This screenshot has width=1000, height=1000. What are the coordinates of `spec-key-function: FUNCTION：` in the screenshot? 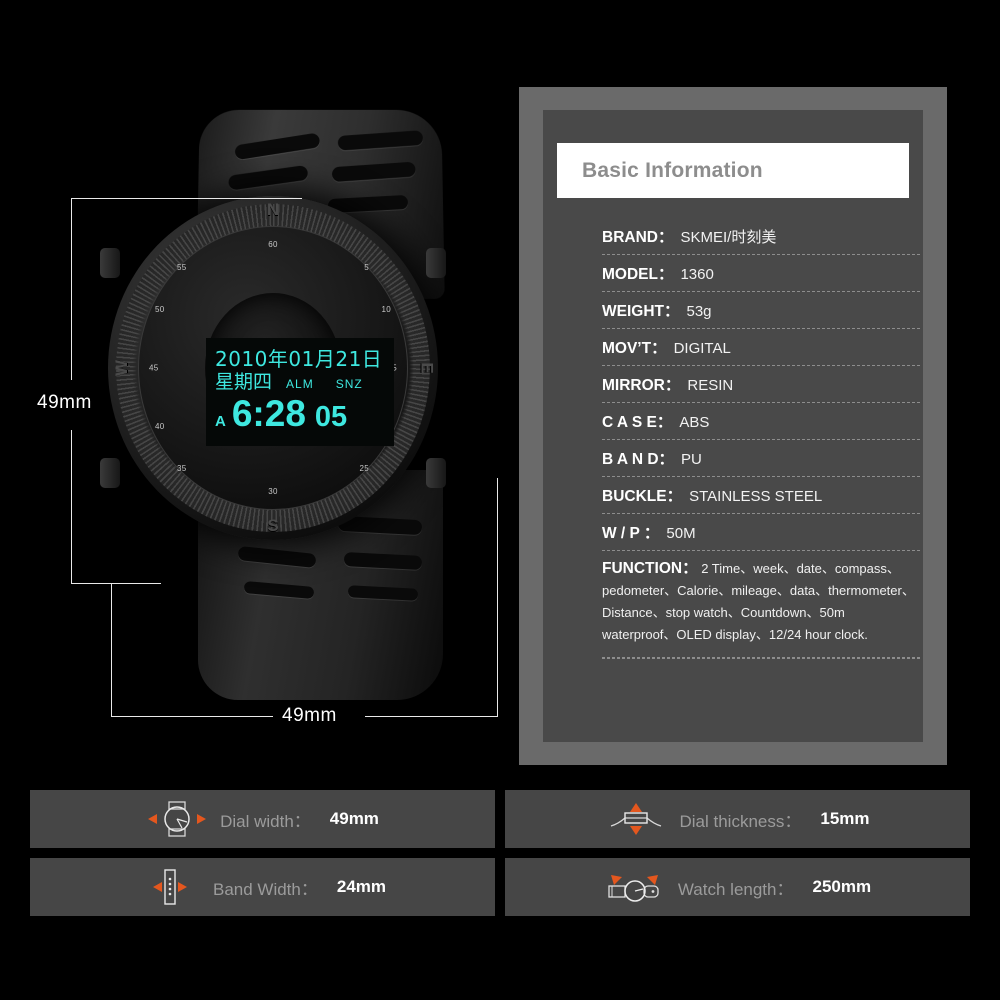 It's located at (650, 568).